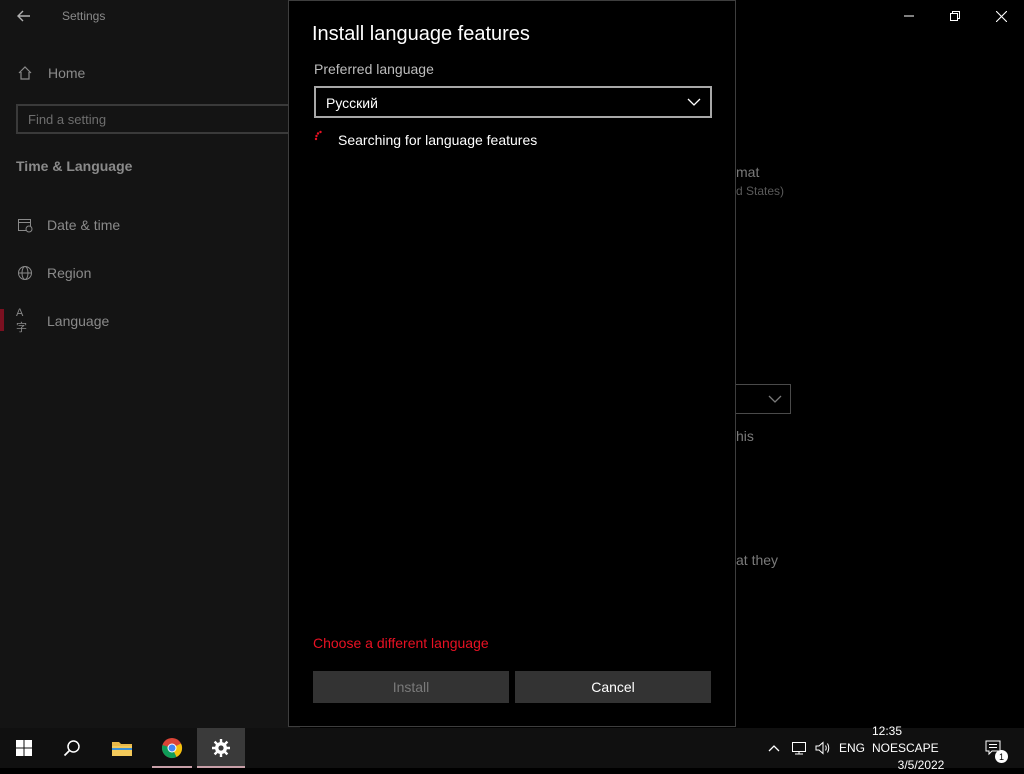 The height and width of the screenshot is (774, 1024). I want to click on choose-different-language-link: Choose a different language, so click(401, 643).